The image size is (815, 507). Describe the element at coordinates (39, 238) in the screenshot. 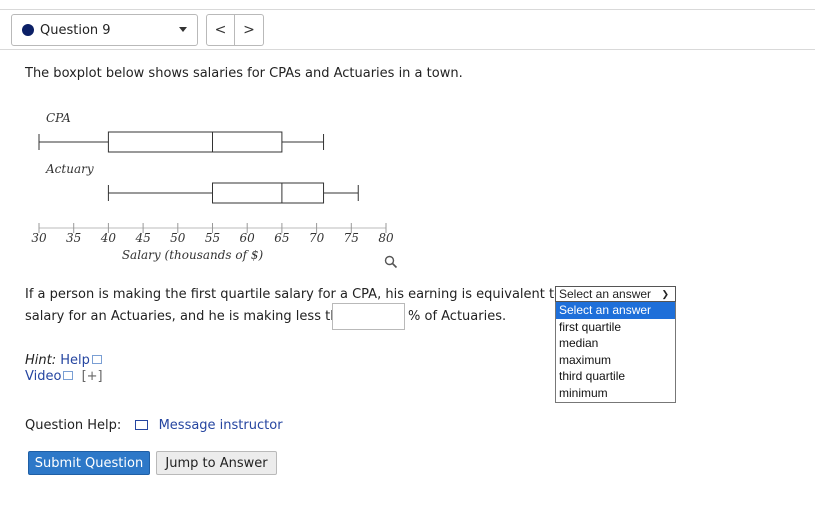

I see `tick-label: 30` at that location.